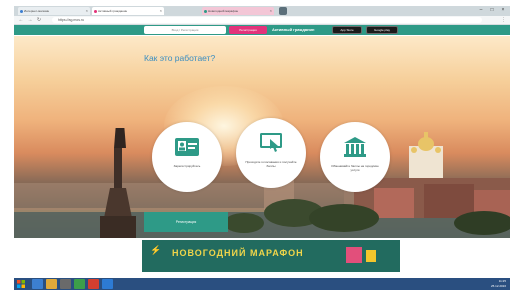  Describe the element at coordinates (238, 253) in the screenshot. I see `banner-title: НОВОГОДНИЙ МАРАФОН` at that location.